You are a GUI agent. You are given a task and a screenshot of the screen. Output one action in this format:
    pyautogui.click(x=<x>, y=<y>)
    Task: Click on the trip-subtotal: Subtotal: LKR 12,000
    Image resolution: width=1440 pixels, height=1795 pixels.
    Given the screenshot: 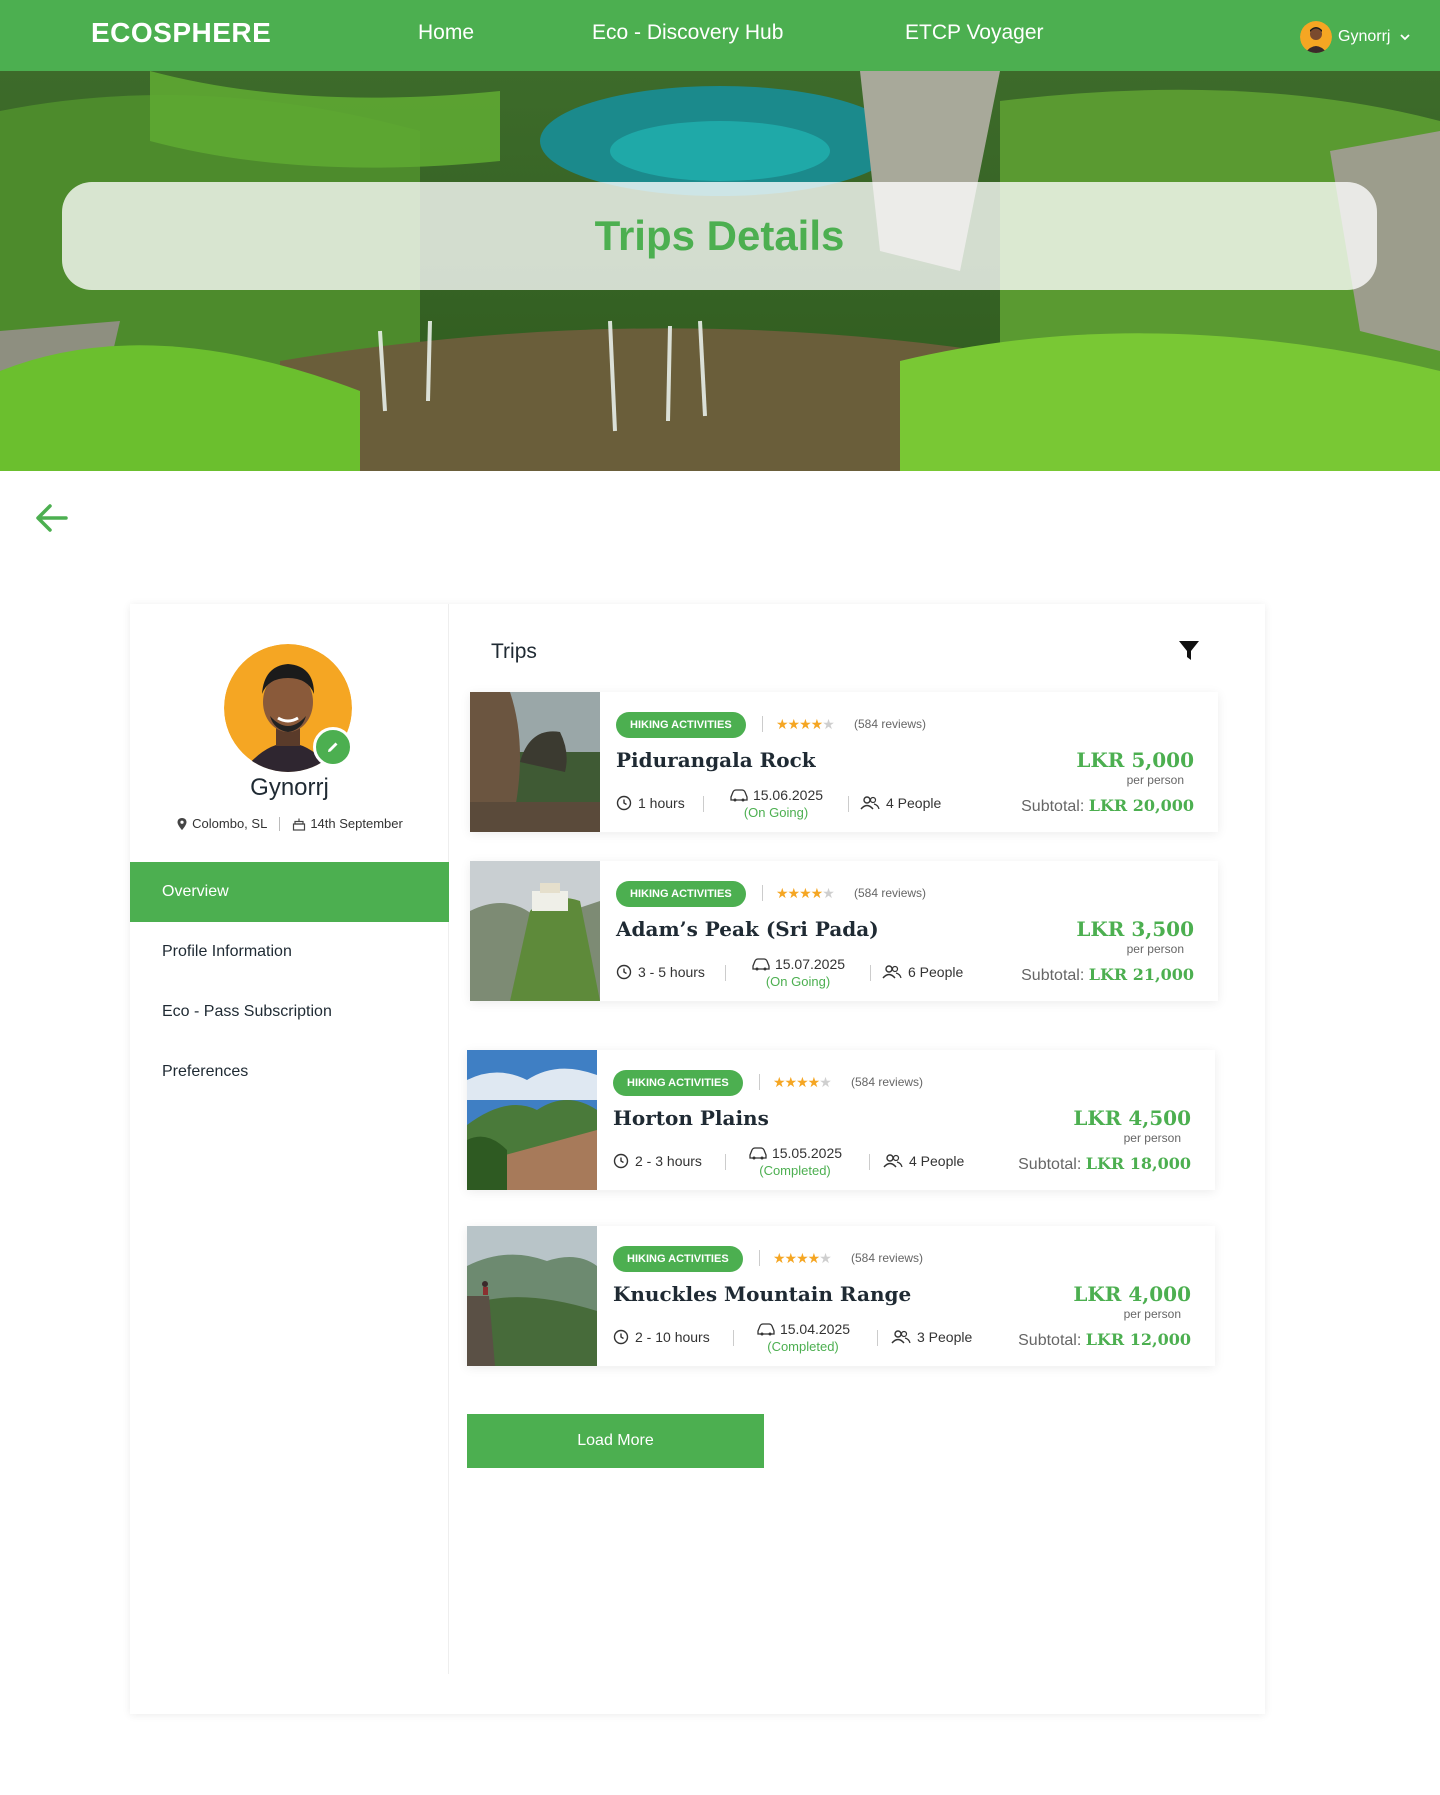 What is the action you would take?
    pyautogui.click(x=1104, y=1340)
    